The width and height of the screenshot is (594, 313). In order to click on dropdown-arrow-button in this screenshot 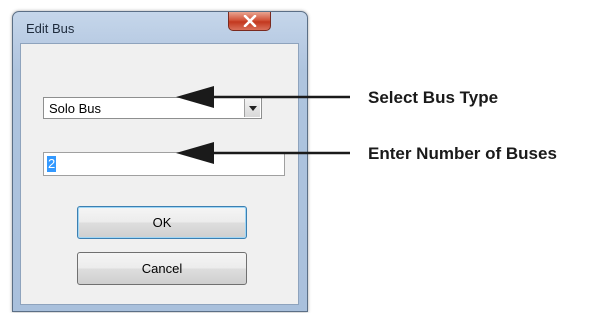, I will do `click(252, 108)`.